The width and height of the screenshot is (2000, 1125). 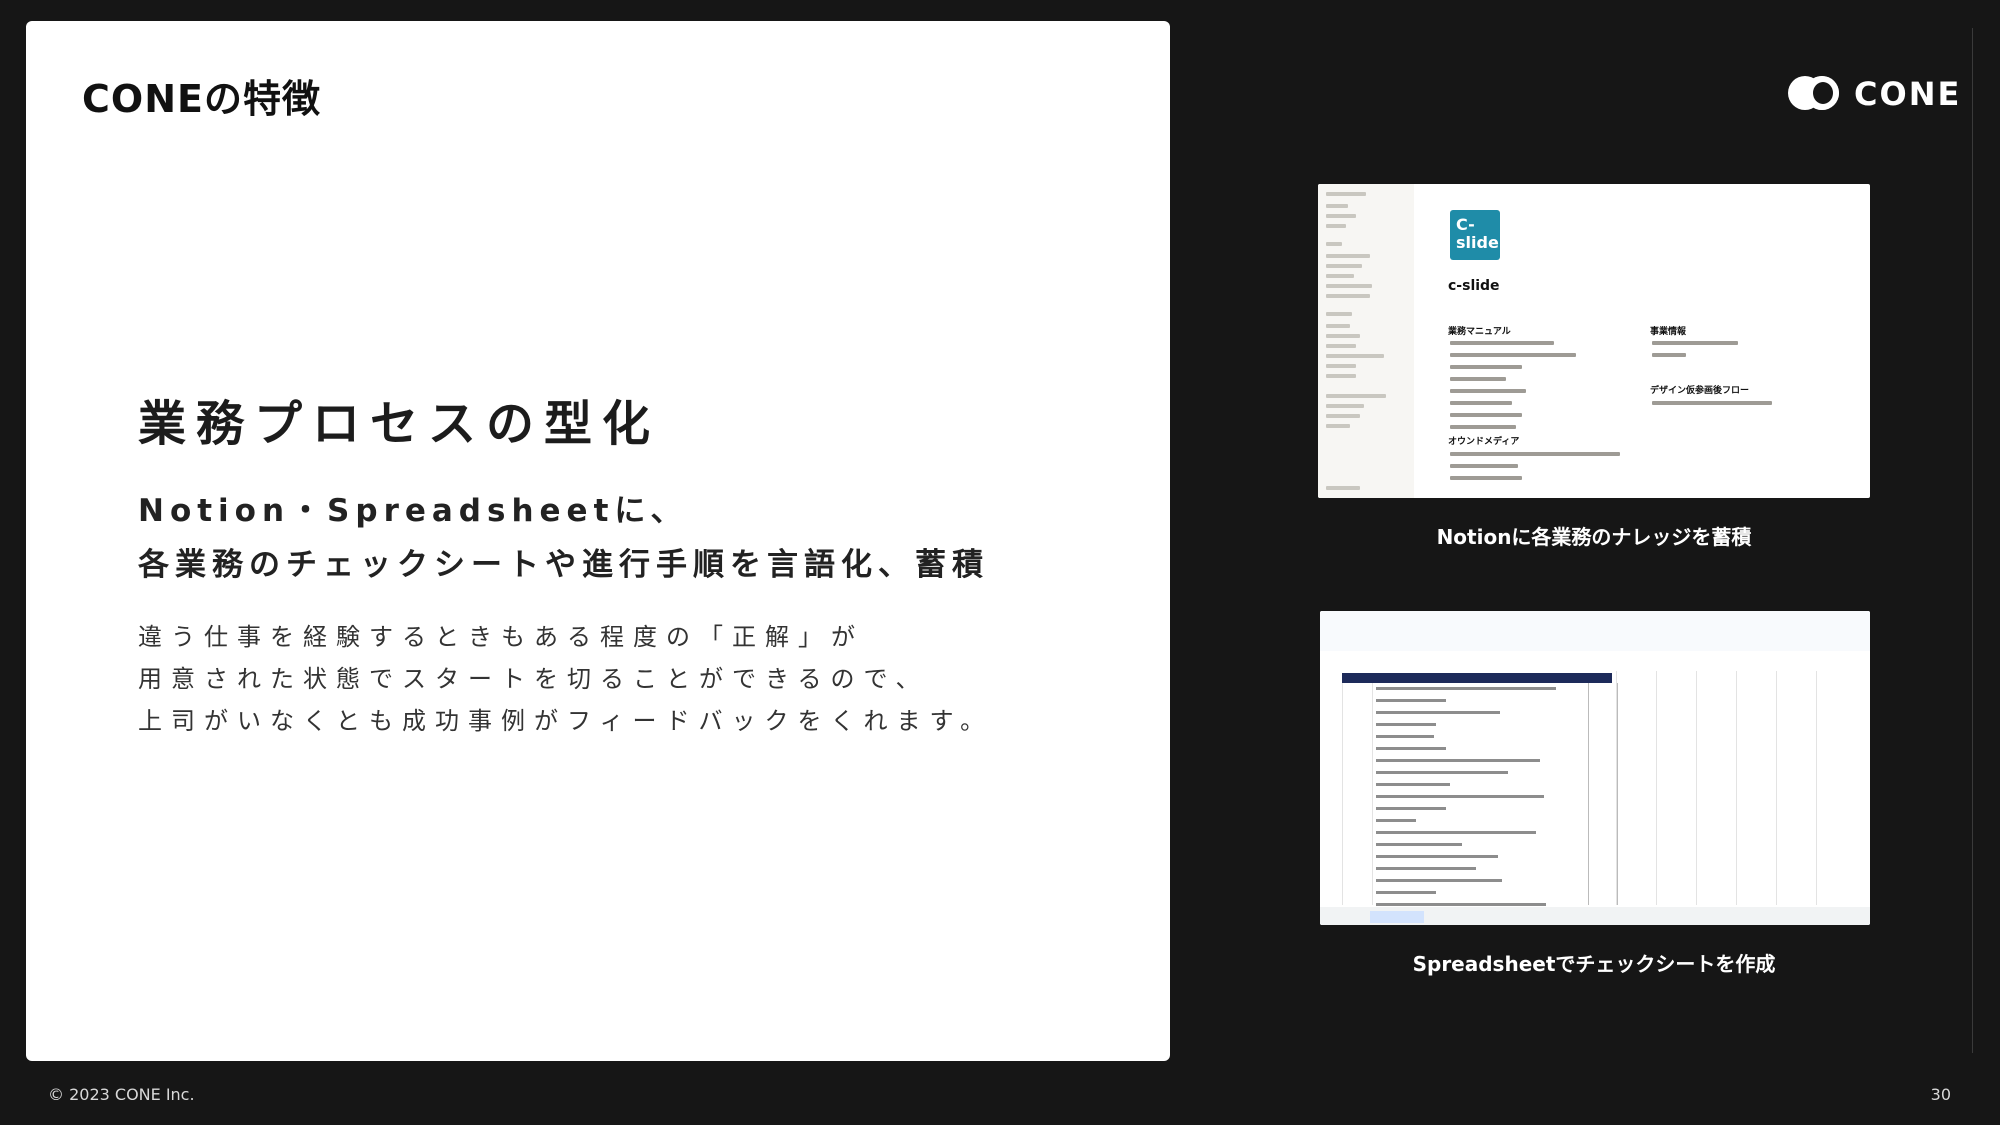 I want to click on vertical-divider, so click(x=1972, y=540).